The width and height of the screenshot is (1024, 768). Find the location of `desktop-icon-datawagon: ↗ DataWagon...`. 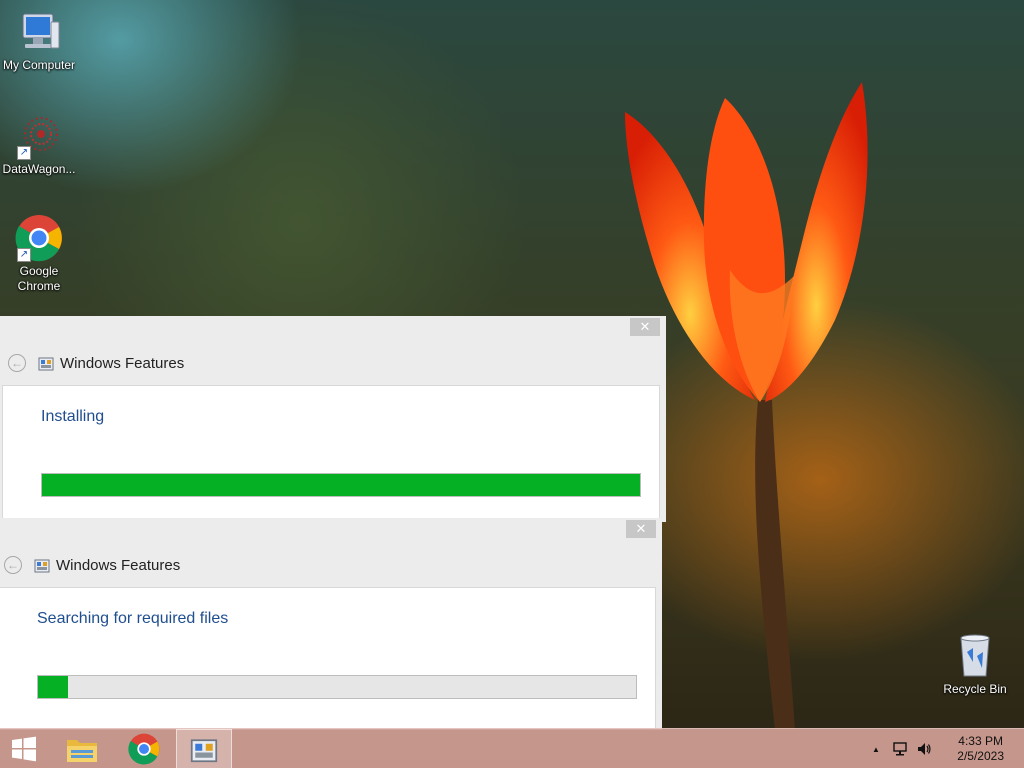

desktop-icon-datawagon: ↗ DataWagon... is located at coordinates (39, 144).